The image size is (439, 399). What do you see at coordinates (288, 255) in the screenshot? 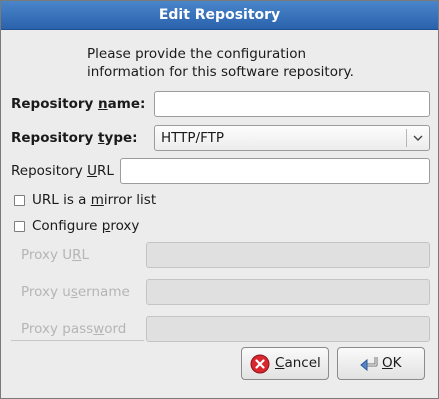
I see `proxy-url-input` at bounding box center [288, 255].